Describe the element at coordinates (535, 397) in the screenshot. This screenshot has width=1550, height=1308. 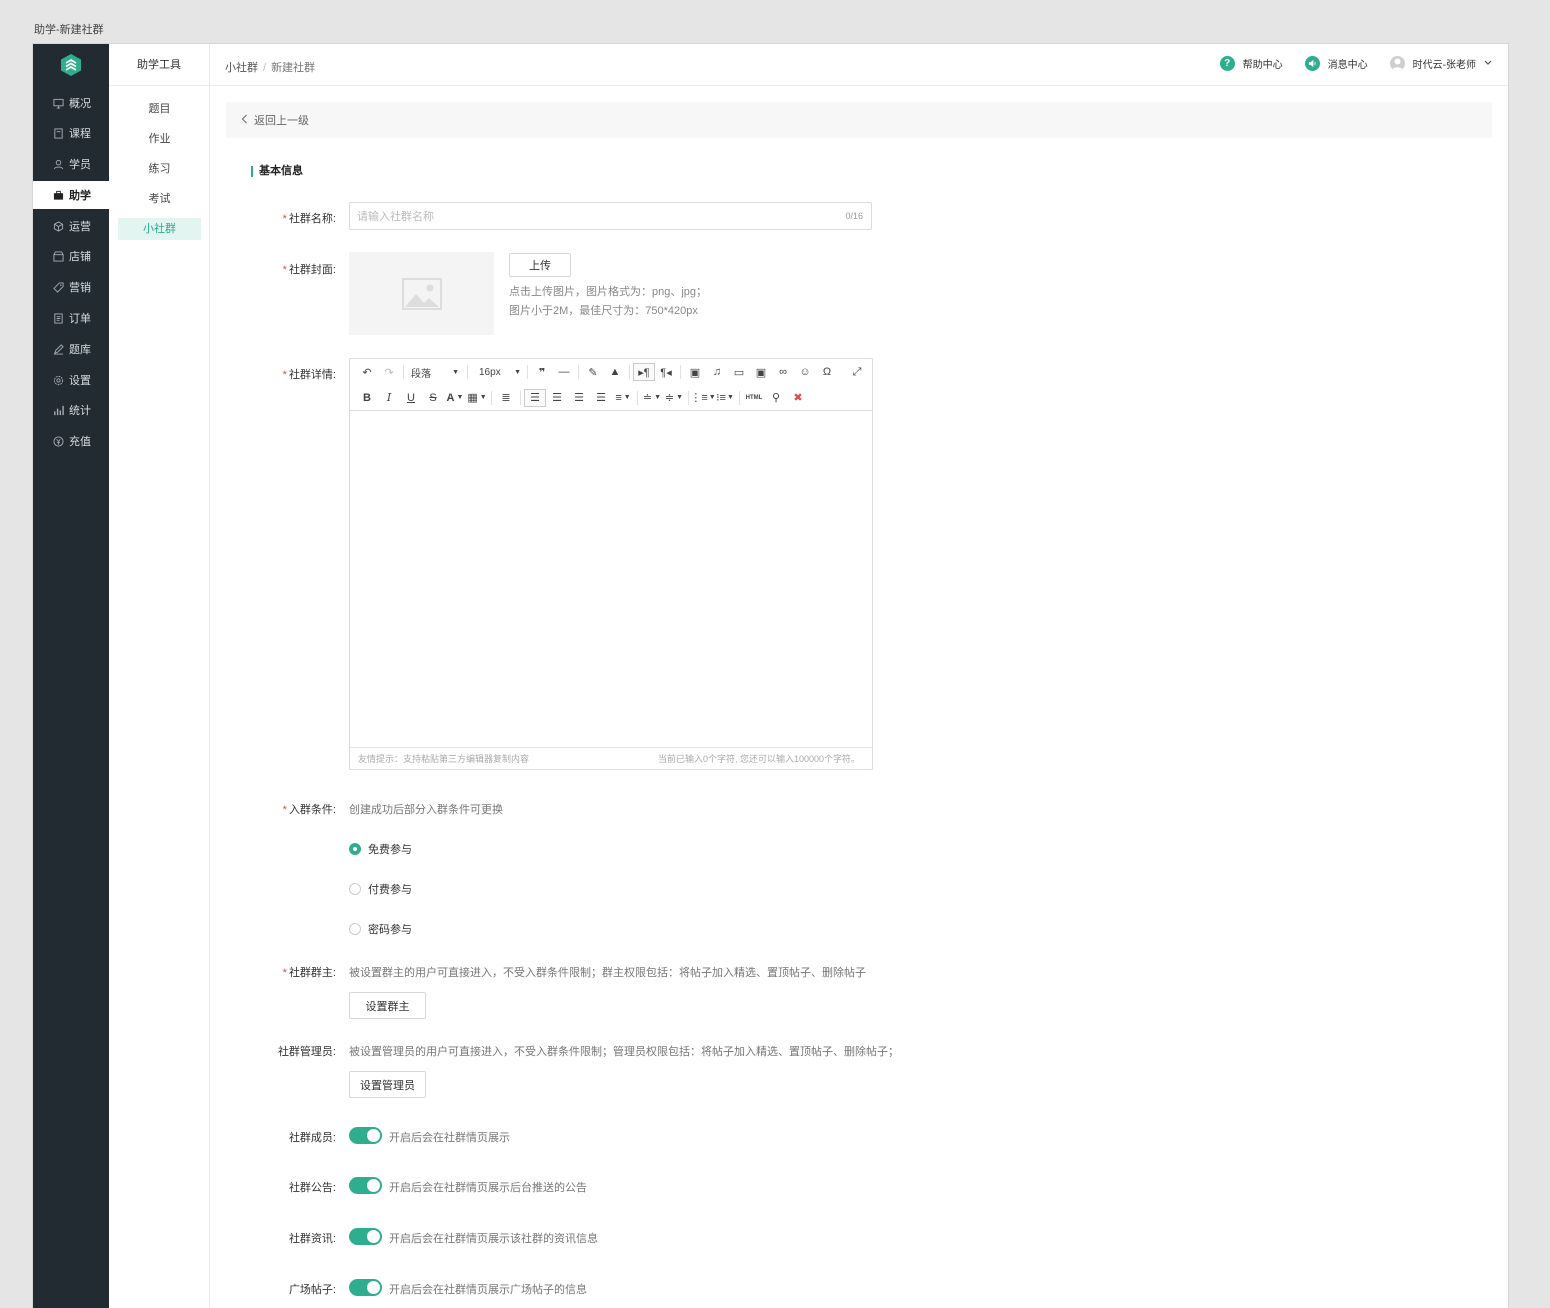
I see `align-left-icon: ☰` at that location.